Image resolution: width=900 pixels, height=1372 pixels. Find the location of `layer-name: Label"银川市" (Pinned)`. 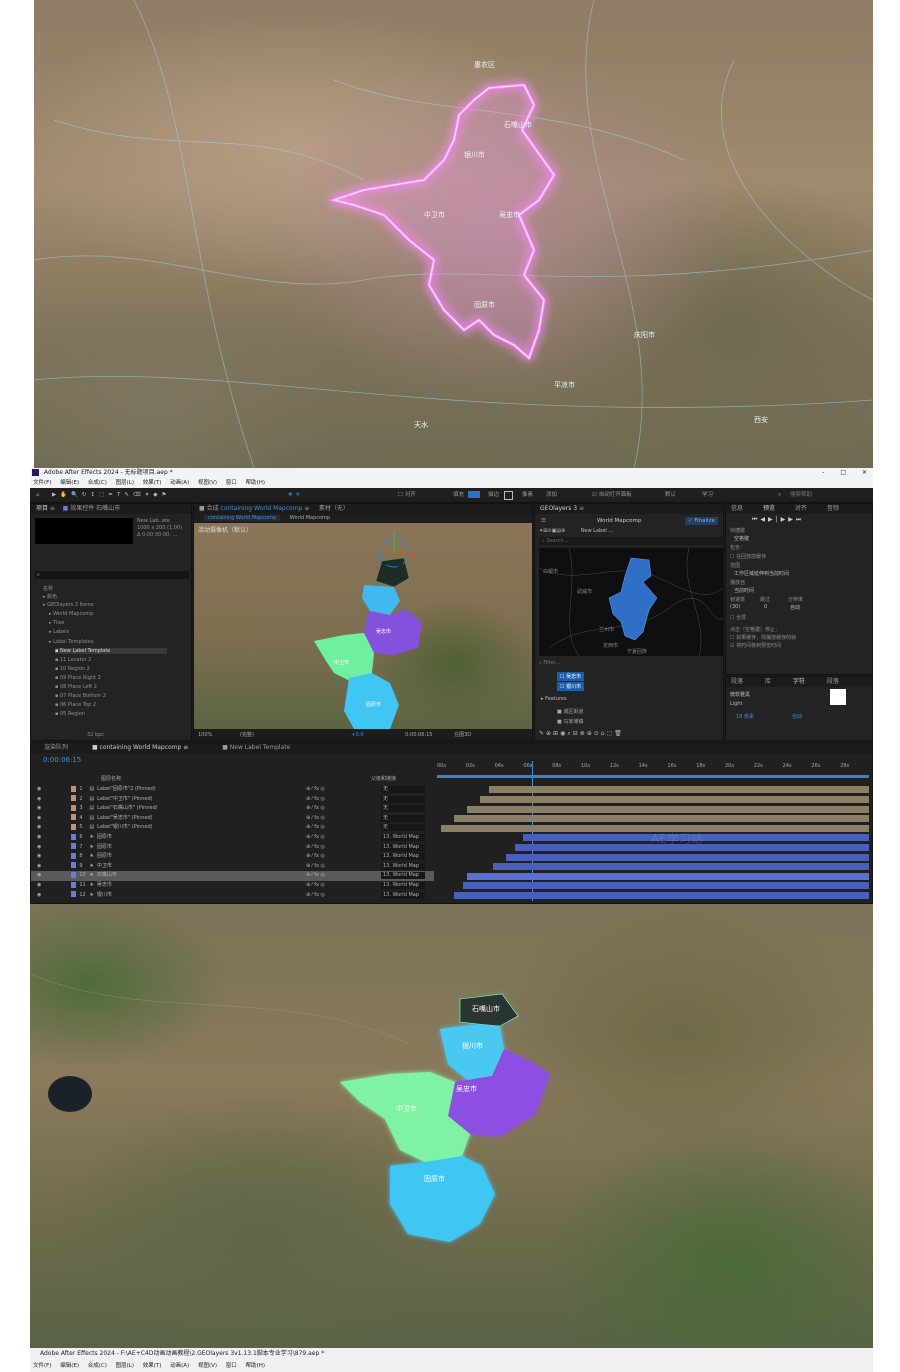

layer-name: Label"银川市" (Pinned) is located at coordinates (124, 827).